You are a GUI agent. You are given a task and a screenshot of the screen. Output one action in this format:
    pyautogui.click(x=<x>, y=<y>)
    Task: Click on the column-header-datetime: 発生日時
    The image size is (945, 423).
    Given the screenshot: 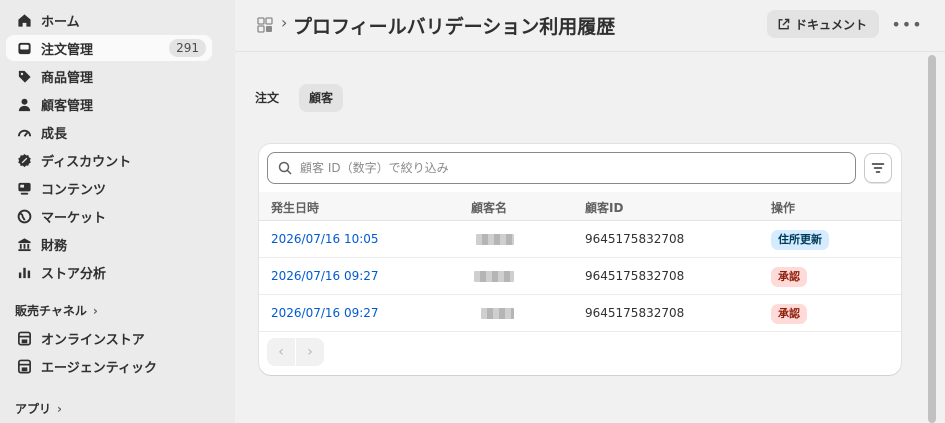 What is the action you would take?
    pyautogui.click(x=295, y=208)
    